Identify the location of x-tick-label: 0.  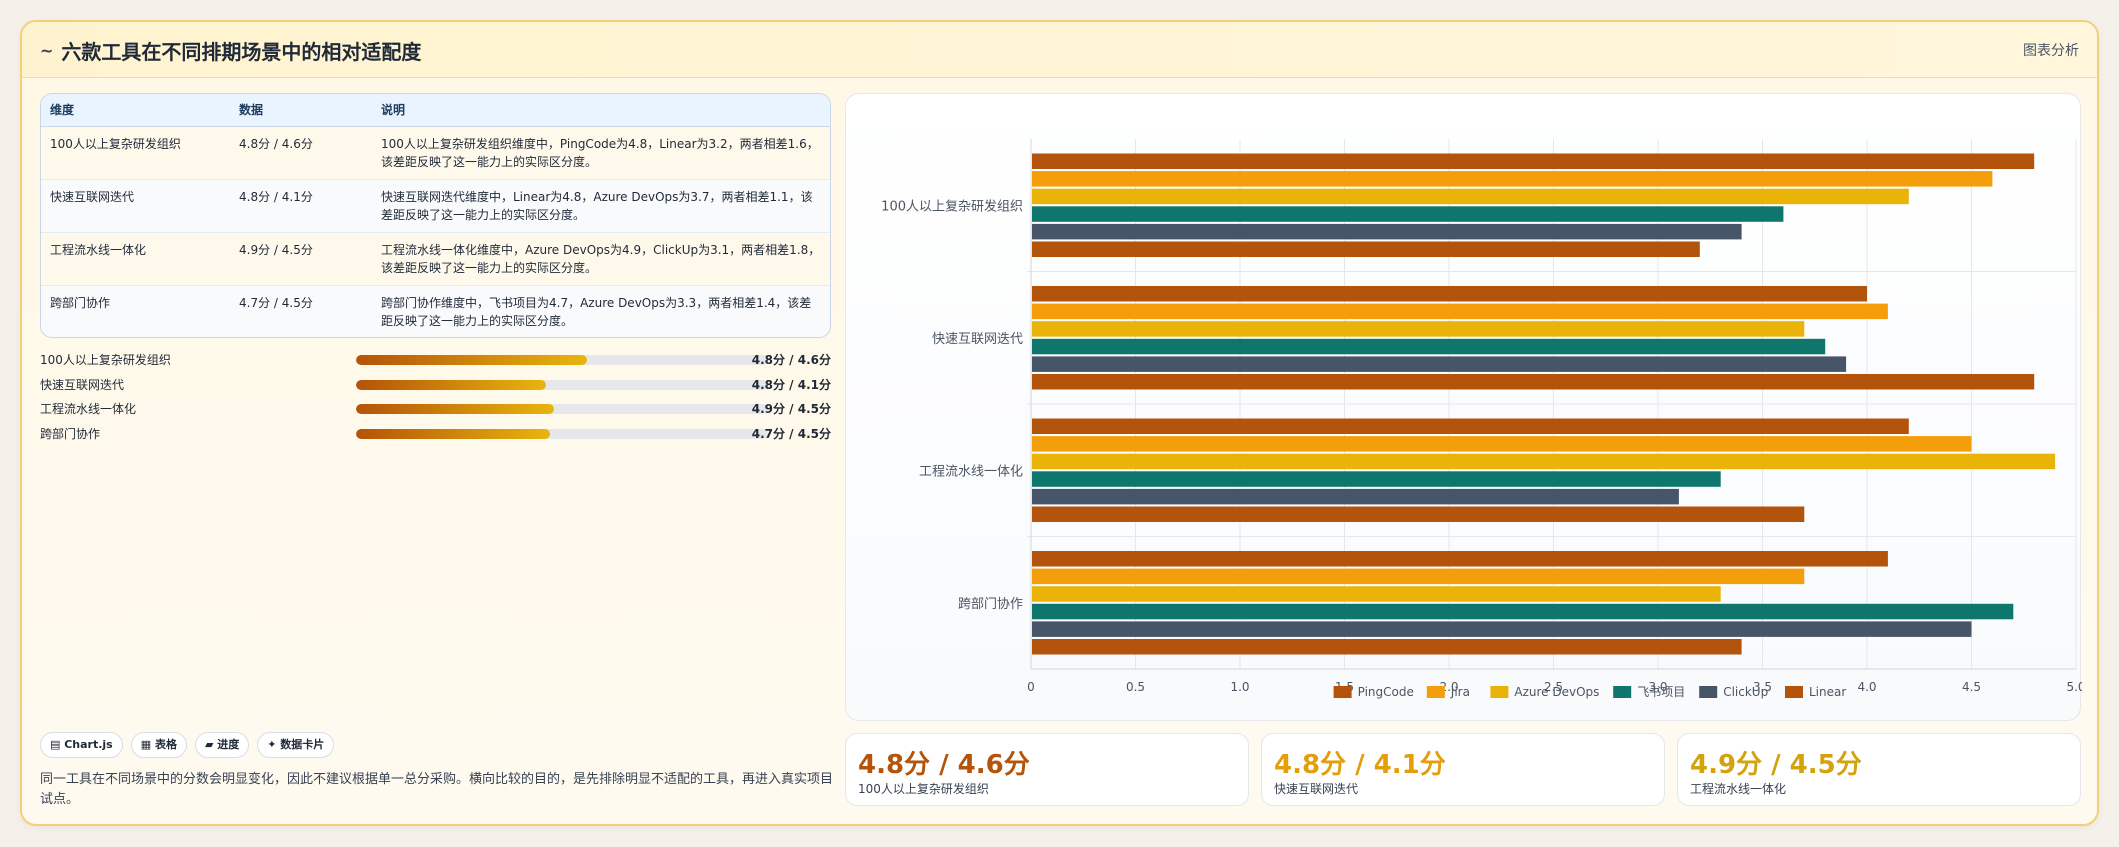
(1031, 687).